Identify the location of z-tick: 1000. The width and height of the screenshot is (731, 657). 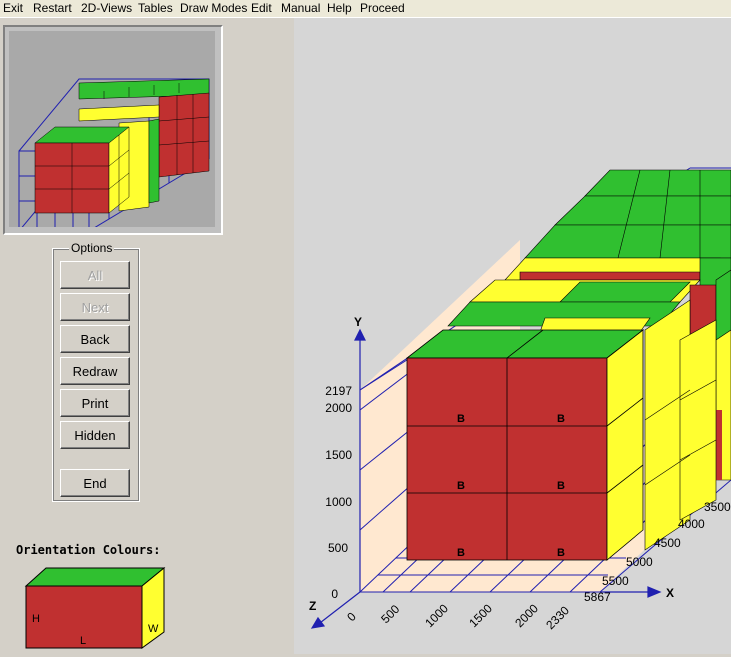
(436, 615).